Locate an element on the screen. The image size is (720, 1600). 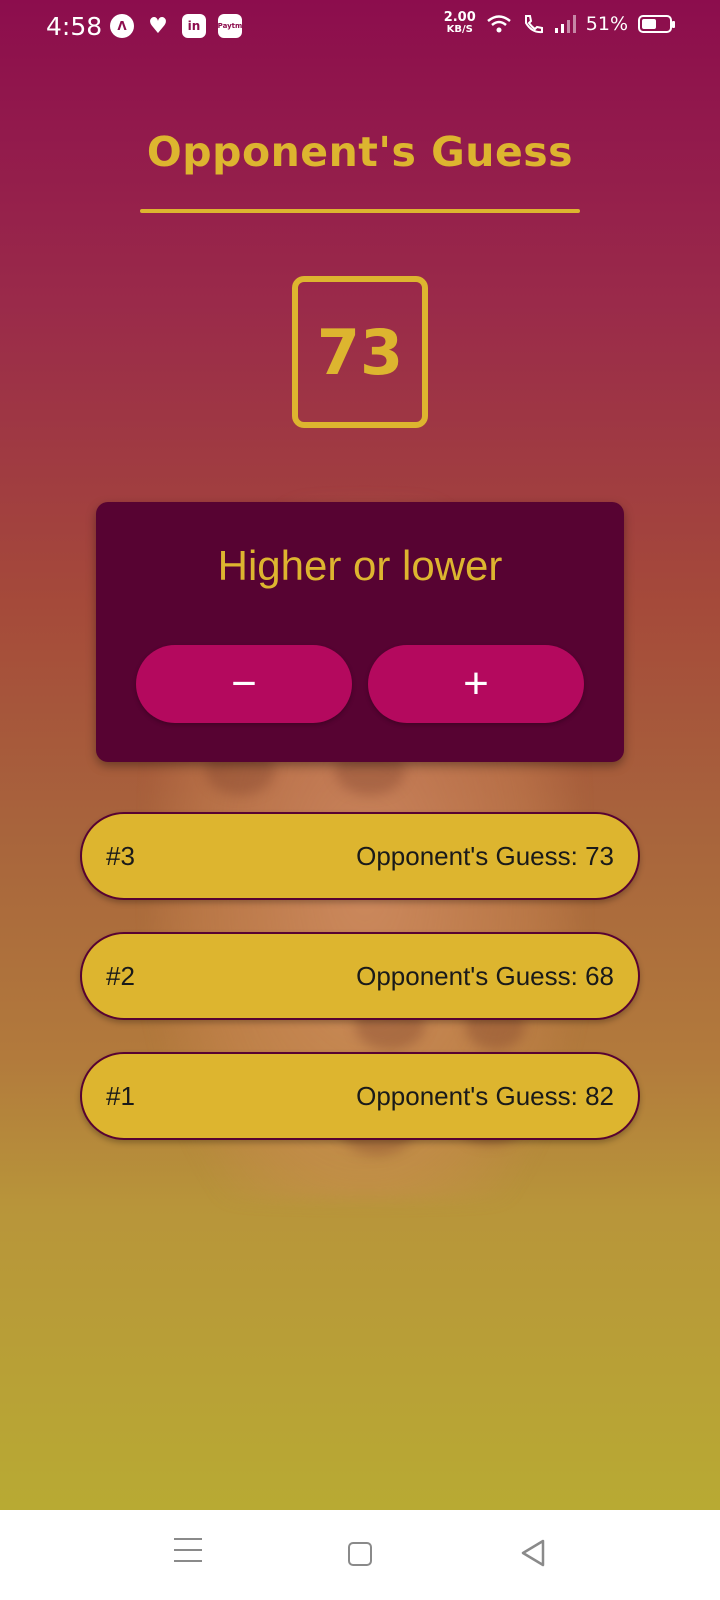
battery-percent: 51% is located at coordinates (606, 24).